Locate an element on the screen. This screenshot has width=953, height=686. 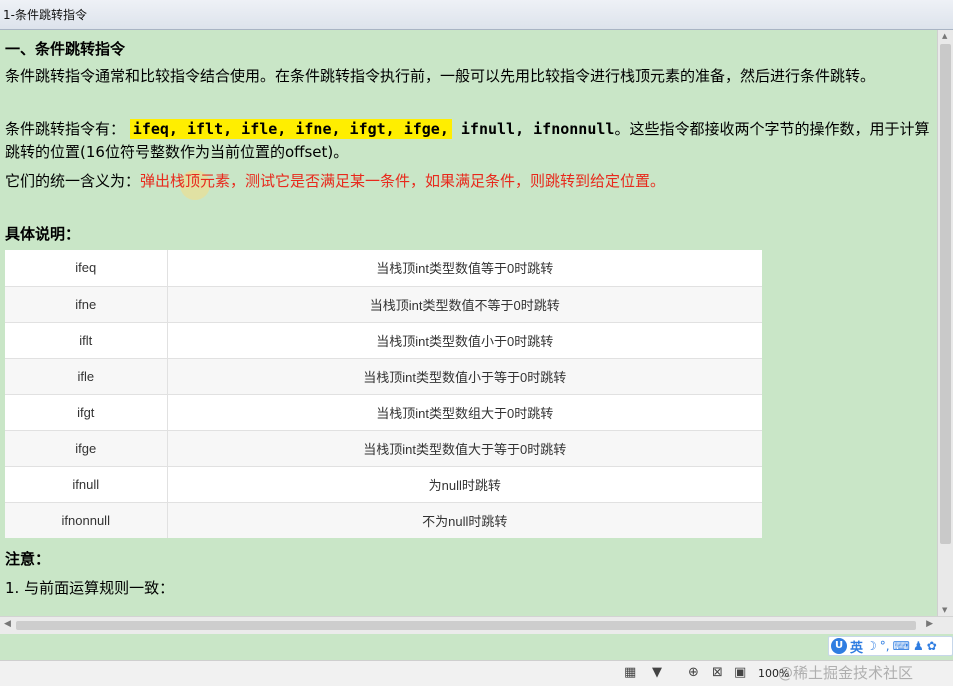
opcode-cell: ifnull is located at coordinates (86, 483).